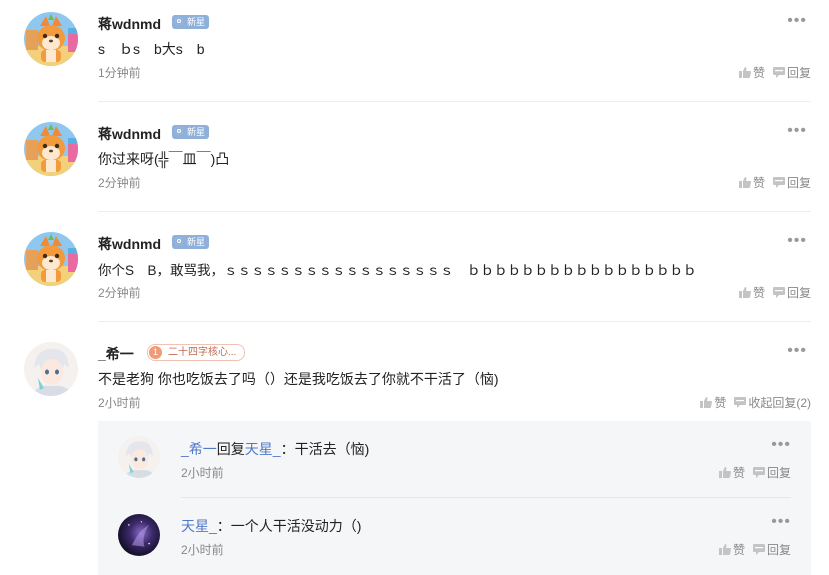 Image resolution: width=829 pixels, height=575 pixels. Describe the element at coordinates (332, 449) in the screenshot. I see `reply-content: 干活去（恼)` at that location.